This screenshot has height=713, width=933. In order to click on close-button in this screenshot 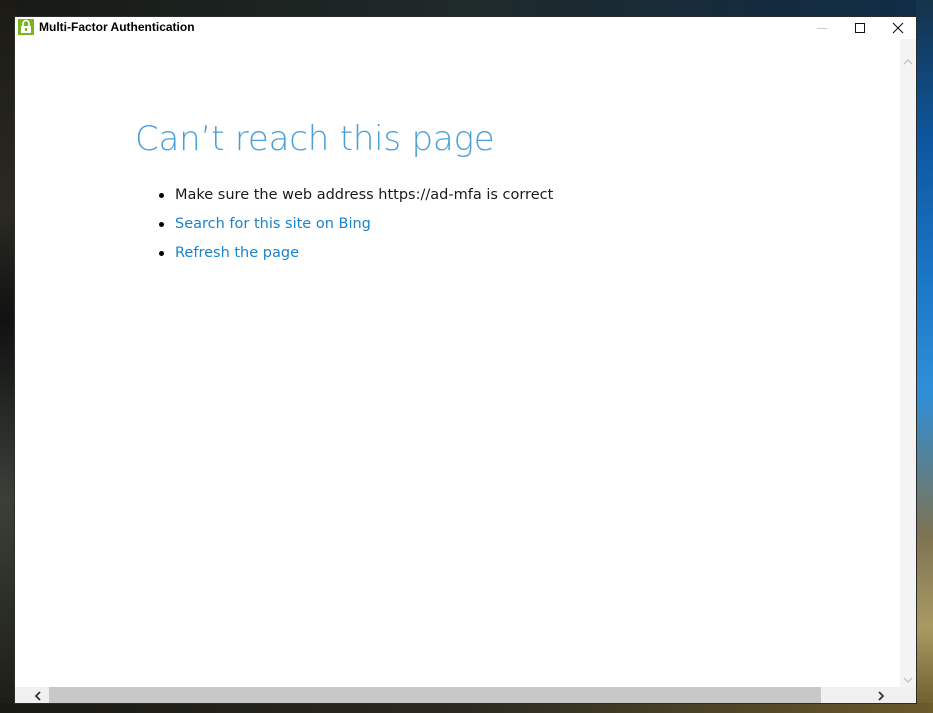, I will do `click(898, 28)`.